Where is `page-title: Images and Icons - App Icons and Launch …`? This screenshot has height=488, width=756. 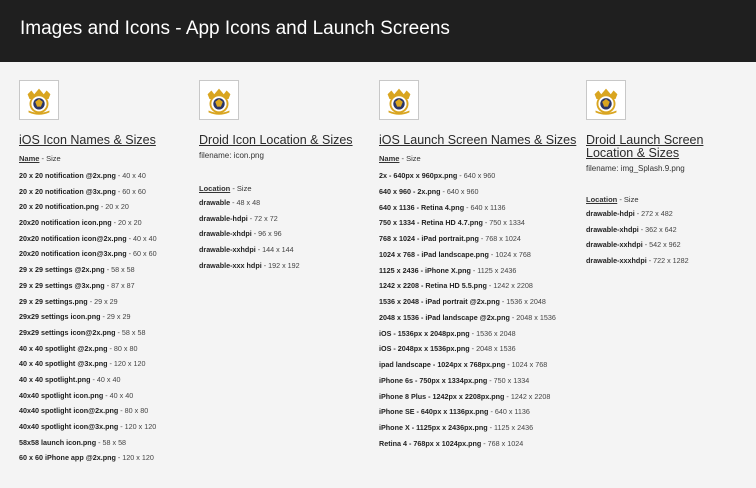
page-title: Images and Icons - App Icons and Launch … is located at coordinates (235, 28).